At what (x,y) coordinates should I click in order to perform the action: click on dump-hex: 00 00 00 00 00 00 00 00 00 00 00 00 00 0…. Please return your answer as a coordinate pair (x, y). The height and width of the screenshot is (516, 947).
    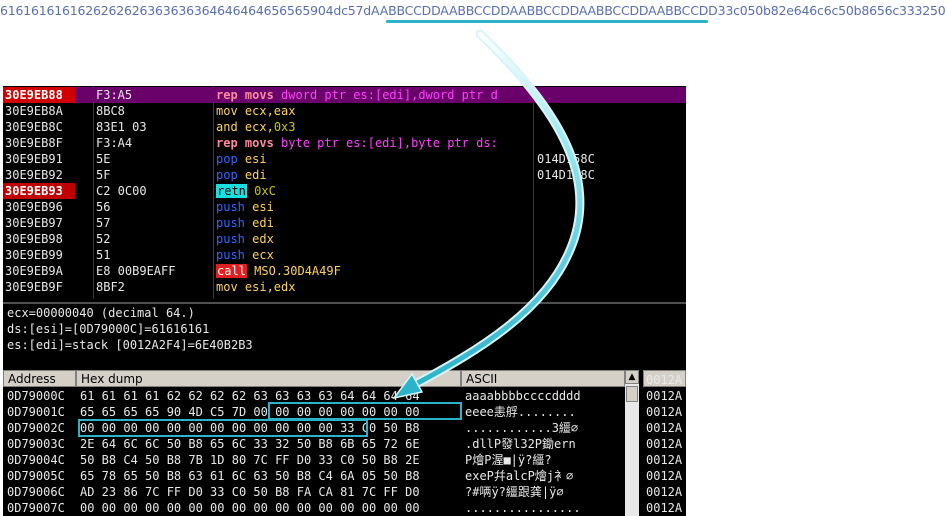
    Looking at the image, I should click on (250, 508).